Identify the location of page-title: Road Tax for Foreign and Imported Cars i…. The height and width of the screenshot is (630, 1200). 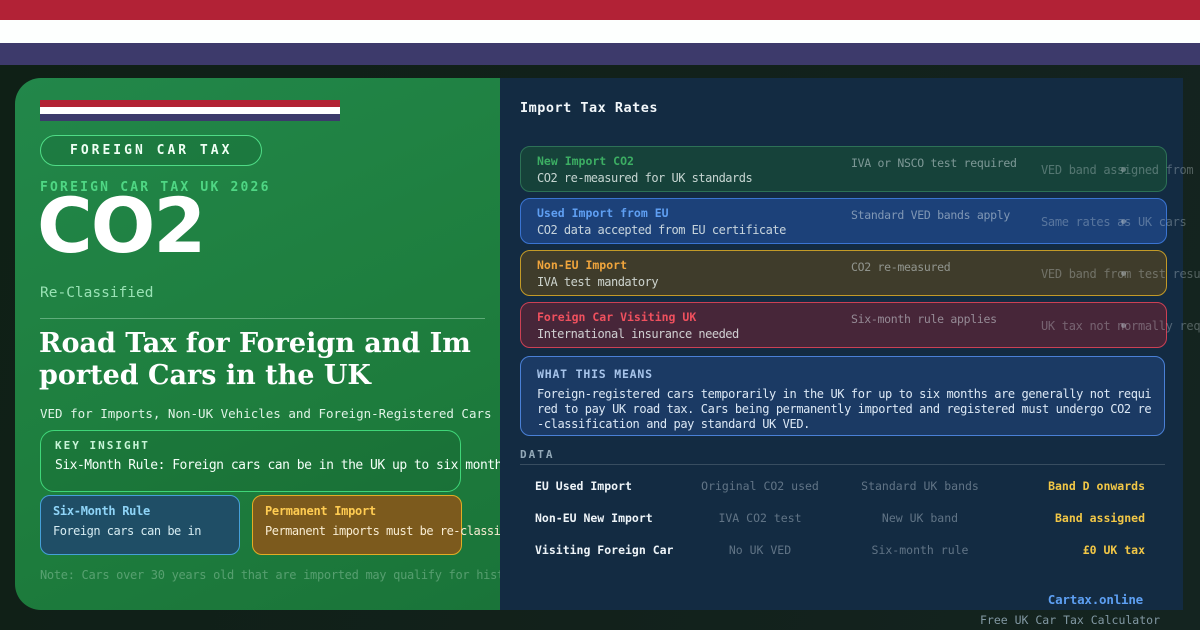
(255, 359).